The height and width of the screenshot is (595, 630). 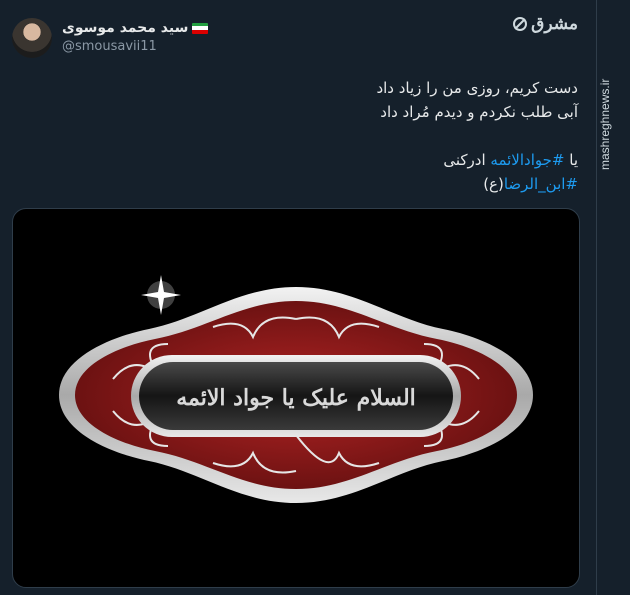 What do you see at coordinates (493, 184) in the screenshot?
I see `tweet-text-fragment: (ع)` at bounding box center [493, 184].